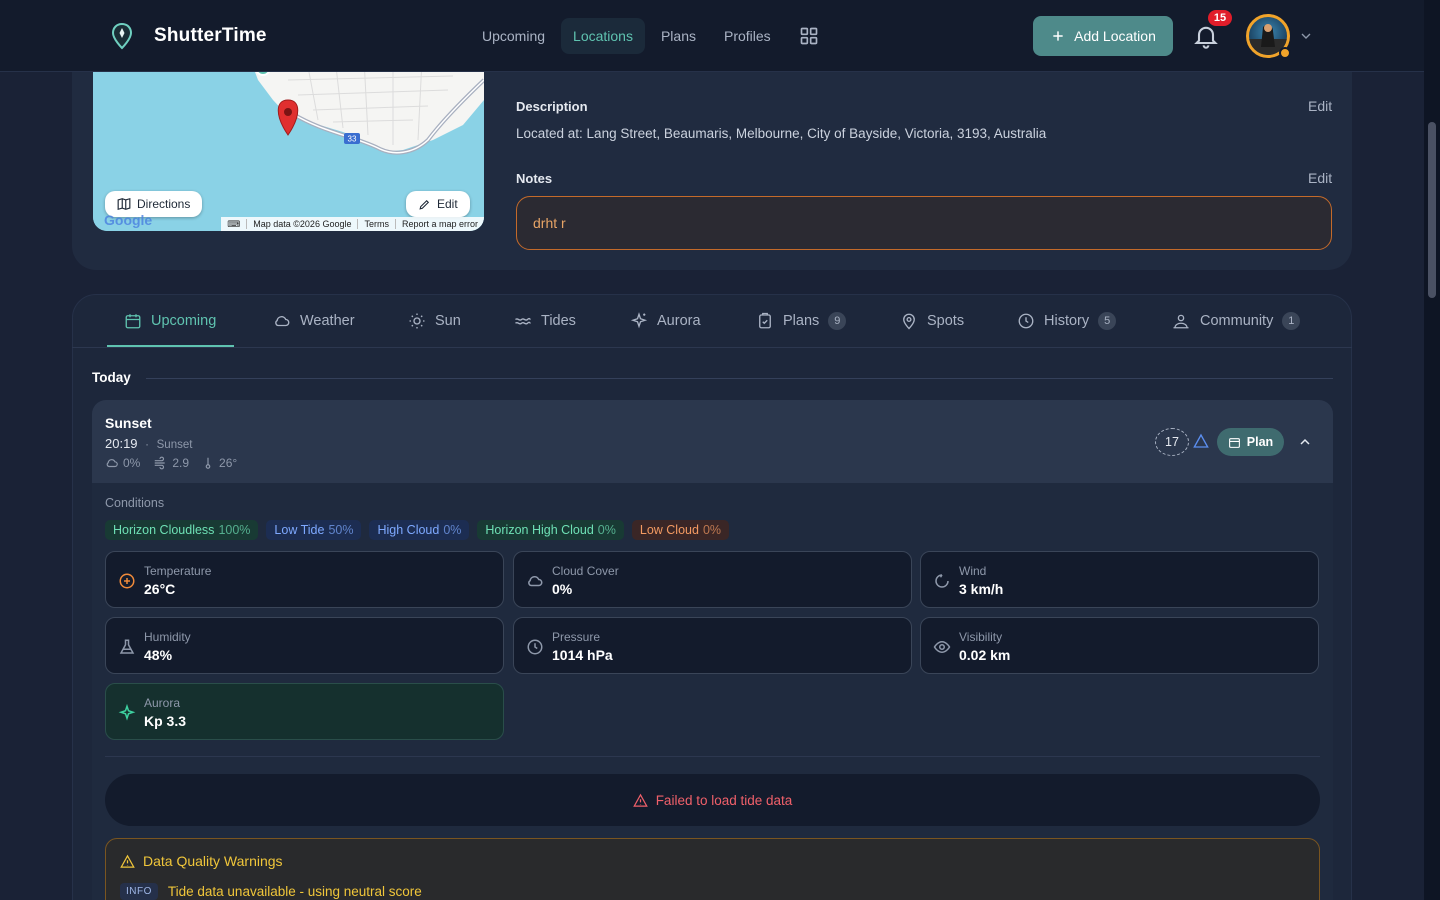 This screenshot has height=900, width=1440. What do you see at coordinates (135, 503) in the screenshot?
I see `conditions-label: Conditions` at bounding box center [135, 503].